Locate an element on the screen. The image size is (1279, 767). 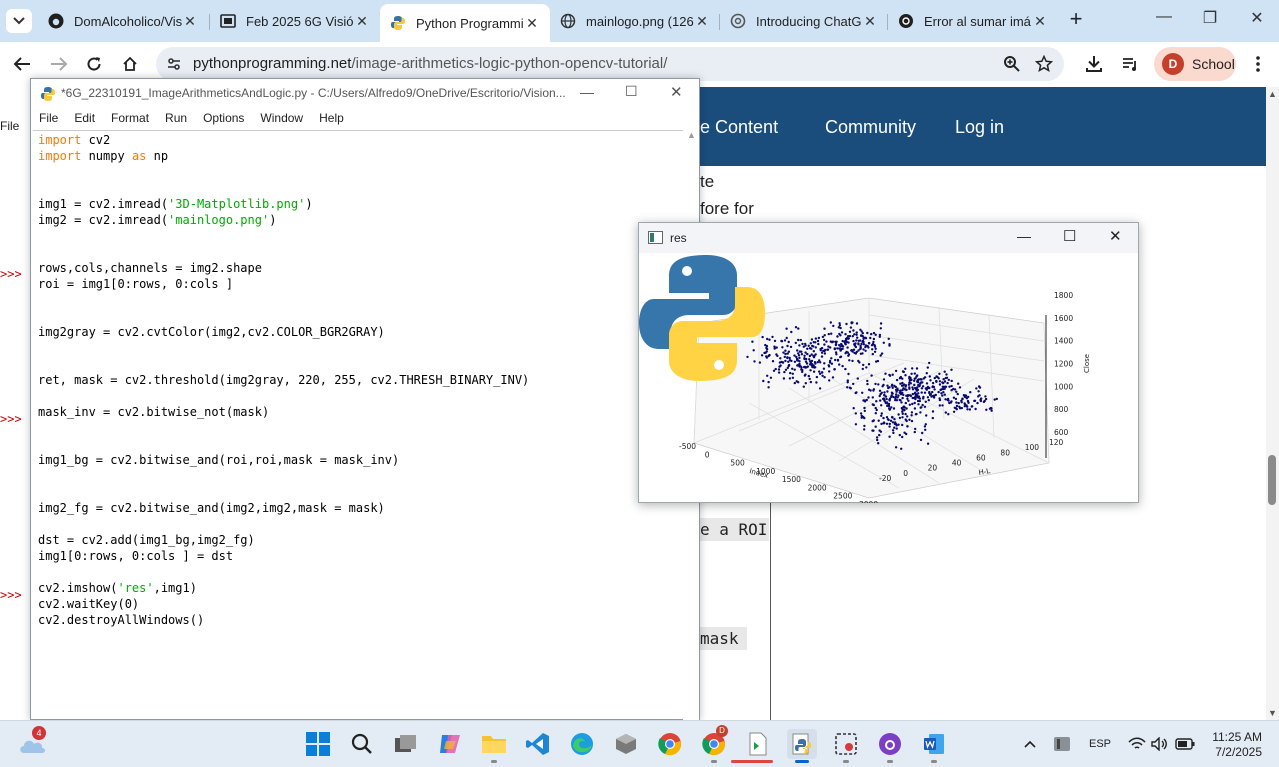
tab-introducing-chatgpt: Introducing ChatG ✕ is located at coordinates (804, 21).